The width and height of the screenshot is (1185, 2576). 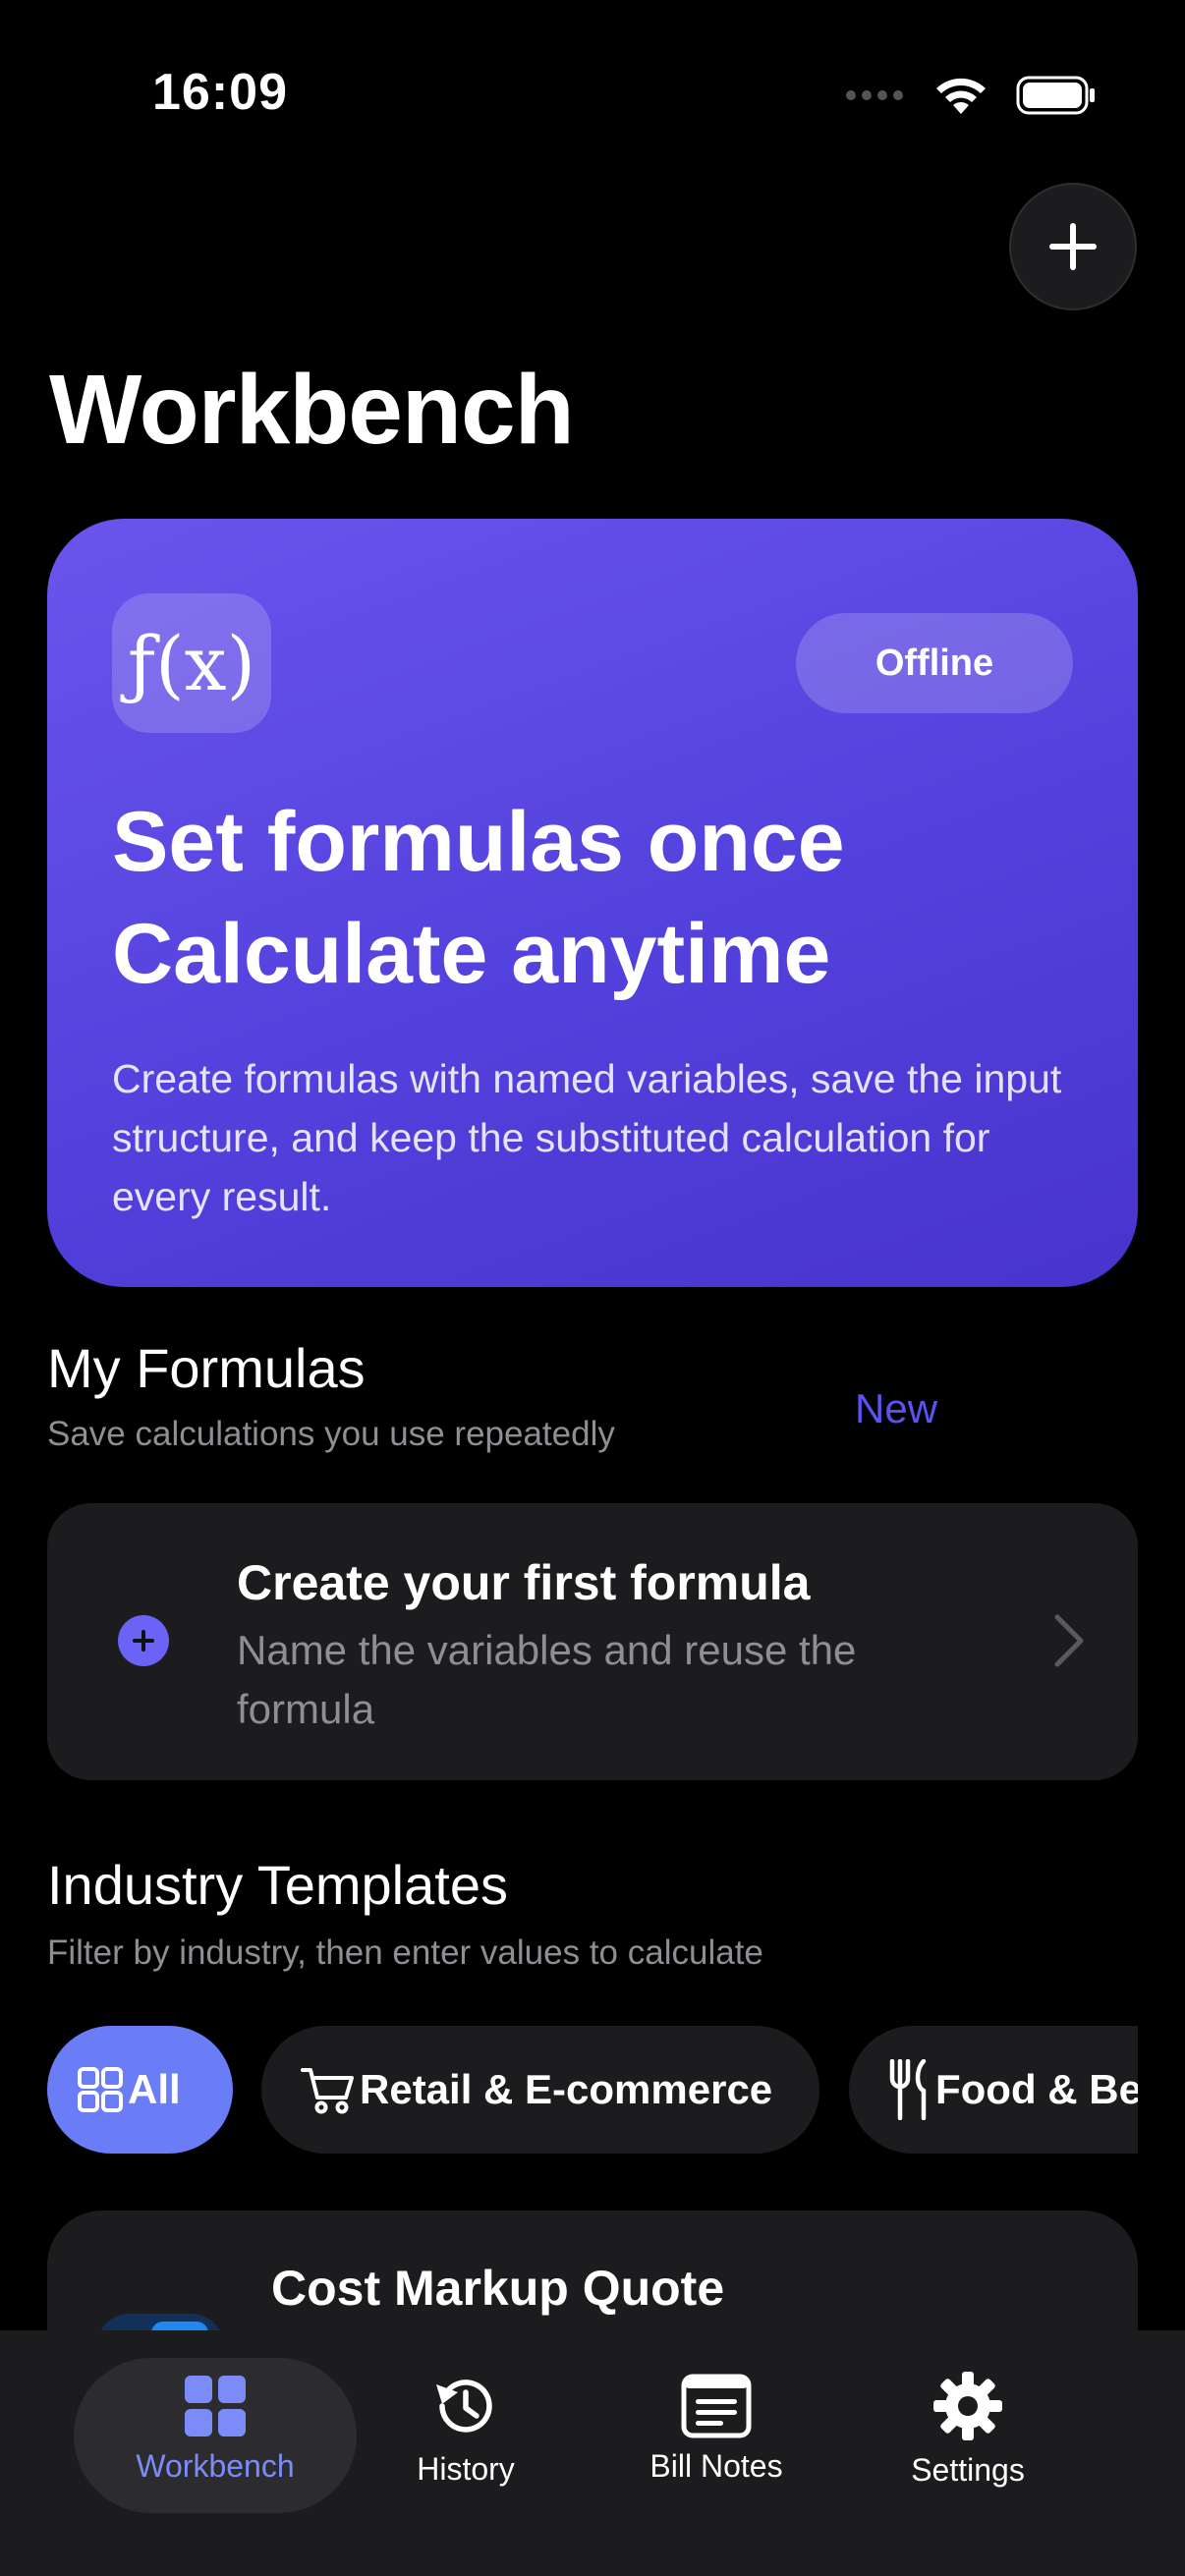 I want to click on function-badge-icon: ƒ(x), so click(x=192, y=663).